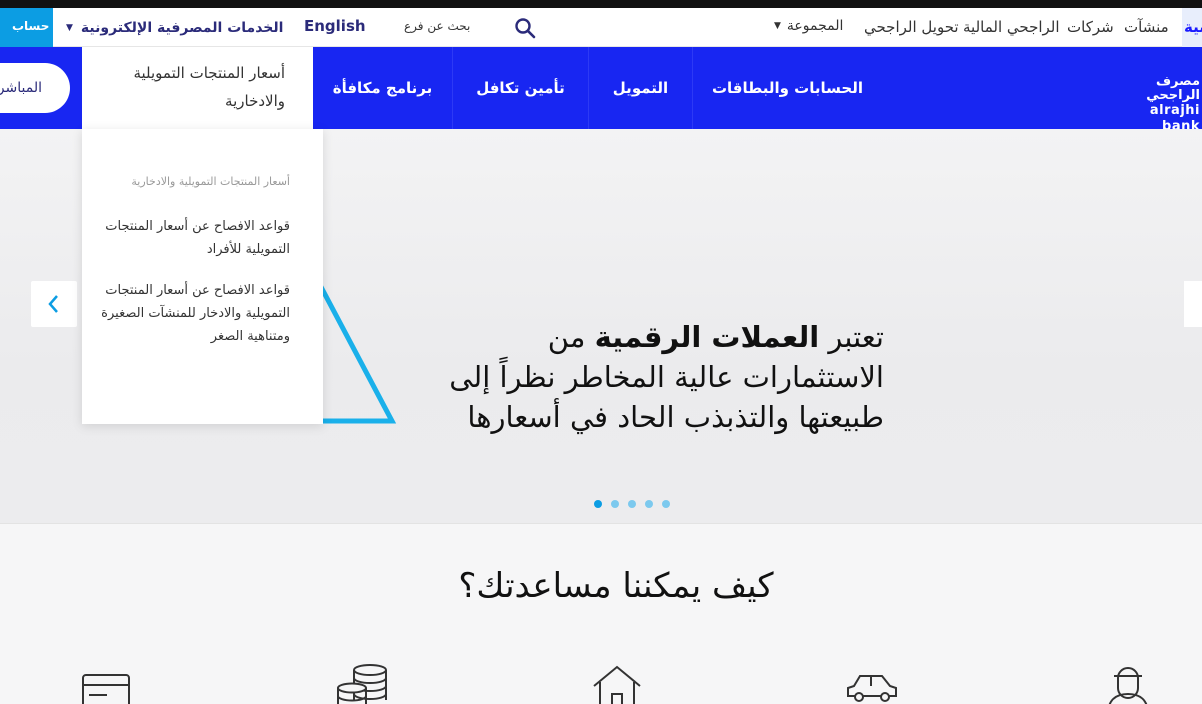 This screenshot has height=704, width=1202. I want to click on link-transfer: تحويل الراجحي, so click(911, 27).